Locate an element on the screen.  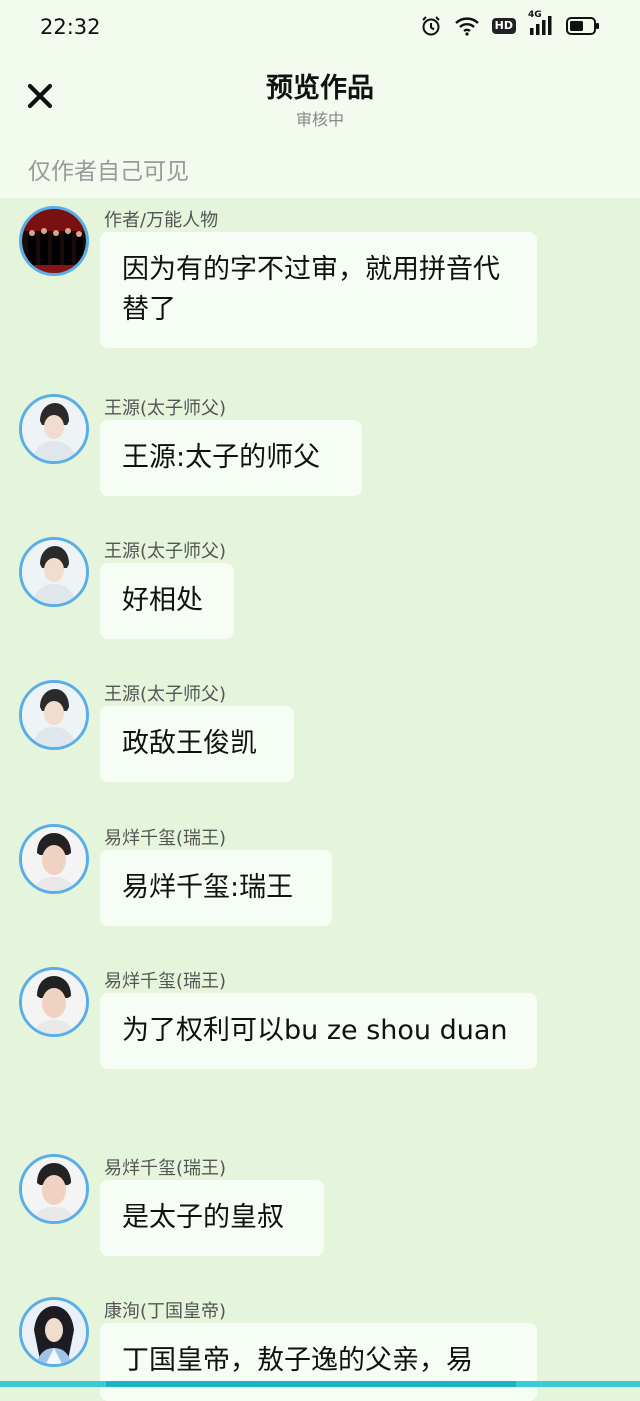
hd-icon: HD is located at coordinates (503, 26).